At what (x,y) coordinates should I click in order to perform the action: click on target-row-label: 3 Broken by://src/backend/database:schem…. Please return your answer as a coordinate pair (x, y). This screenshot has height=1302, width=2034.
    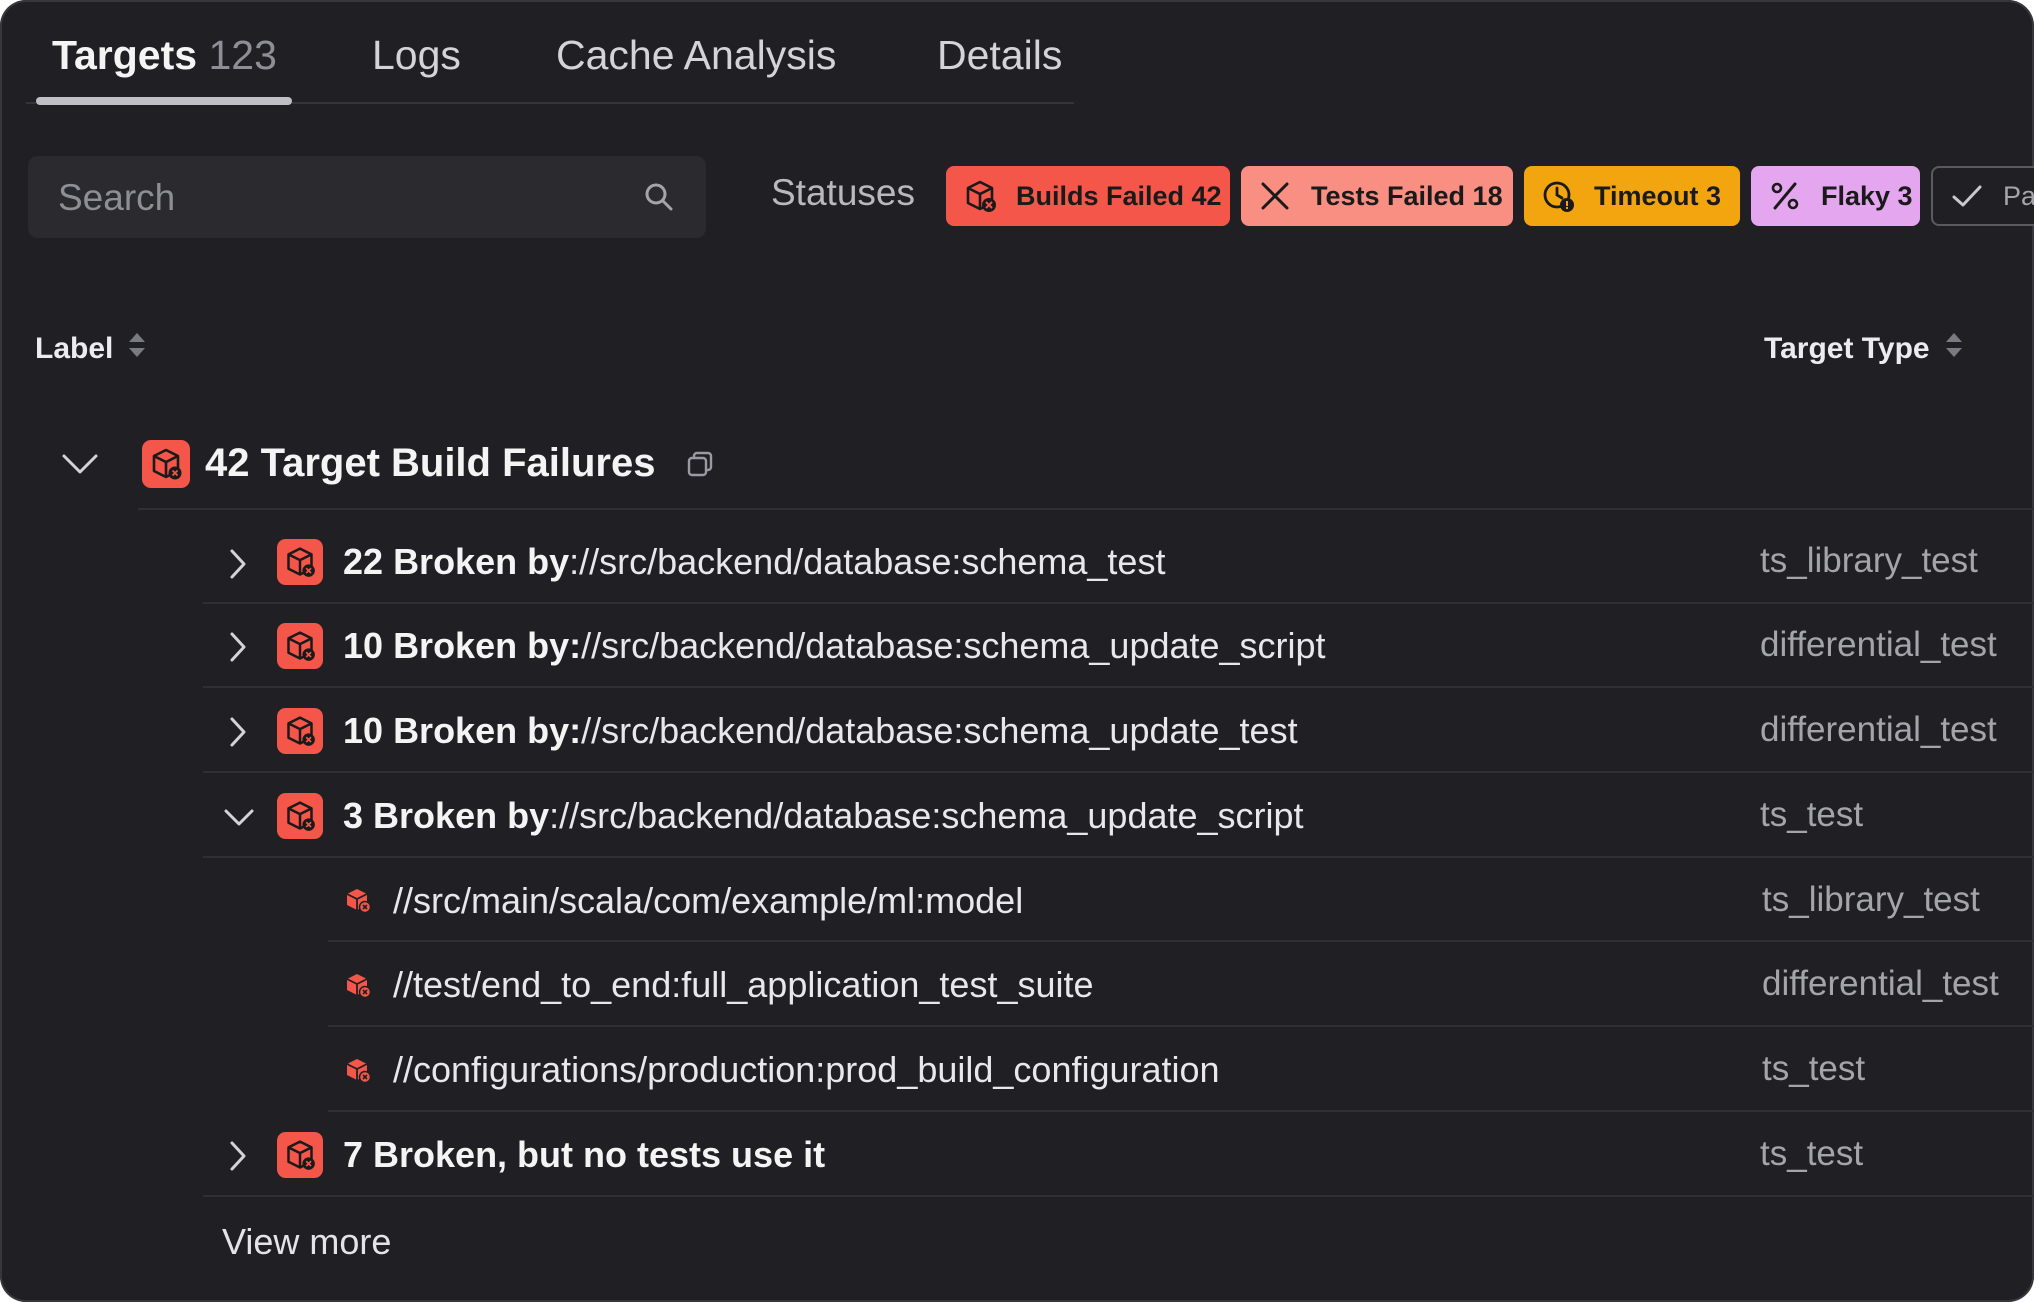
    Looking at the image, I should click on (823, 816).